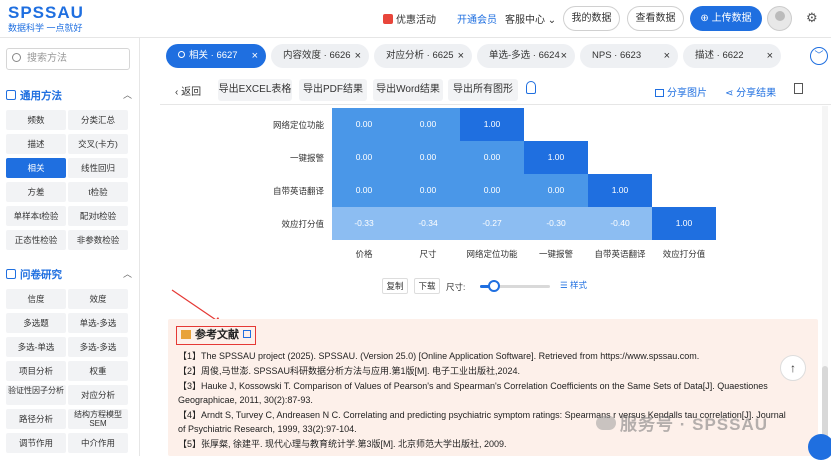 The height and width of the screenshot is (460, 831). What do you see at coordinates (629, 56) in the screenshot?
I see `tab-nps: NPS · 6623 ×` at bounding box center [629, 56].